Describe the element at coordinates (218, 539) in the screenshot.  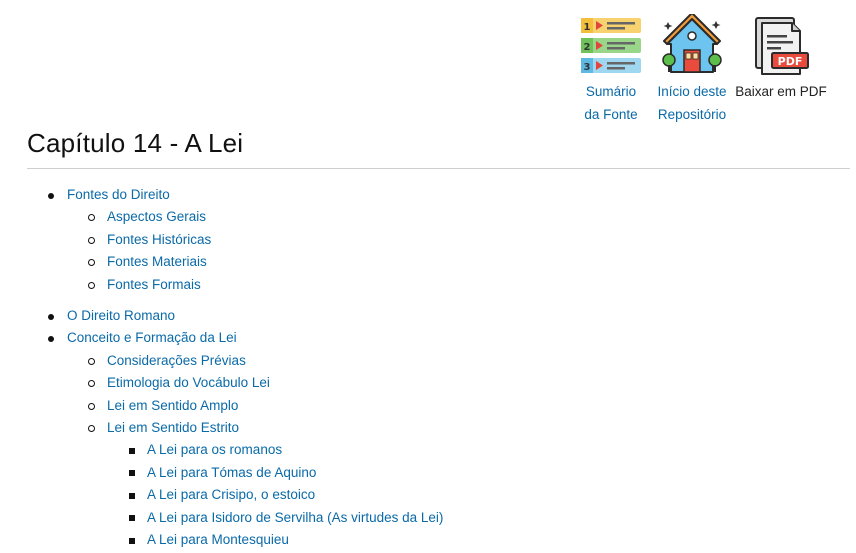
I see `toc-link-lei-montesquieu: A Lei para Montesquieu` at that location.